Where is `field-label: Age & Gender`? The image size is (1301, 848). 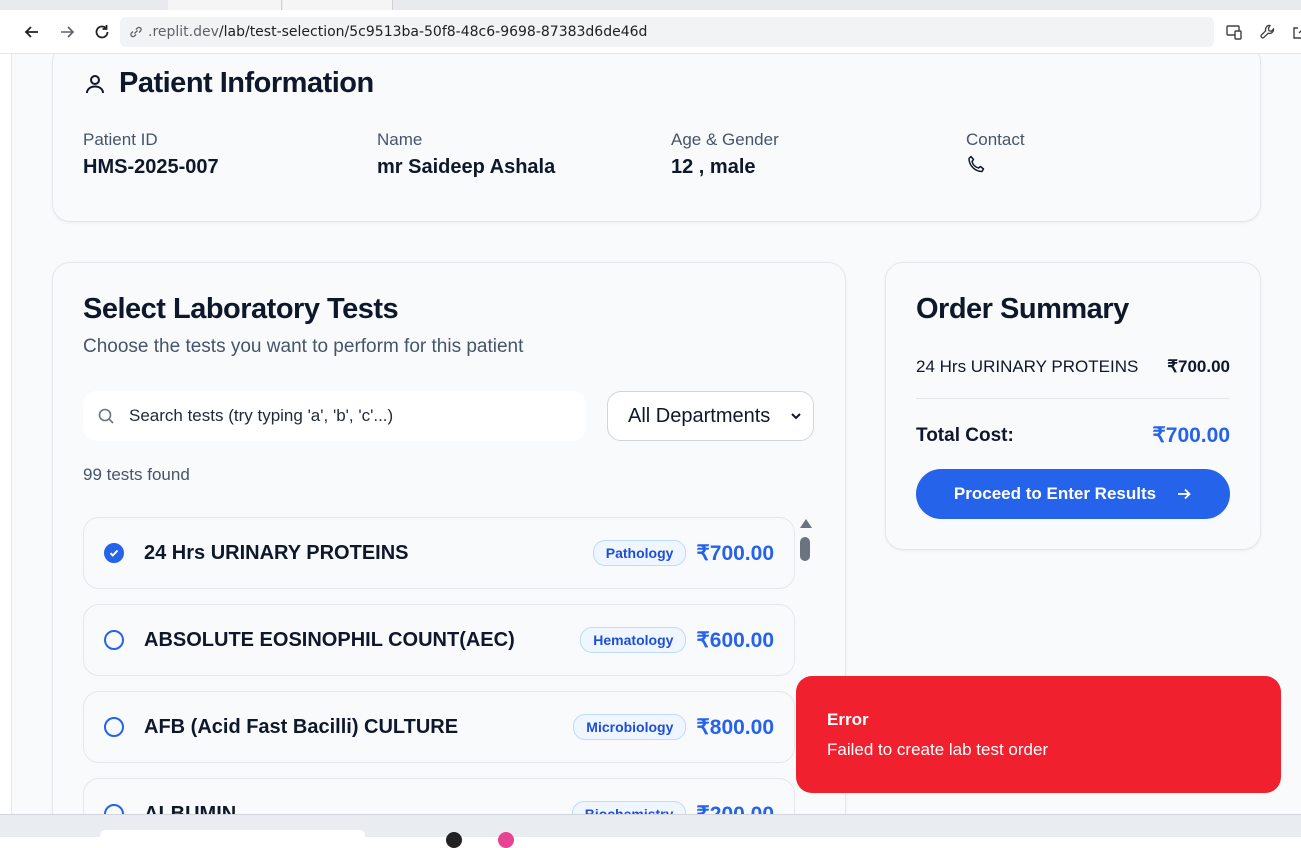
field-label: Age & Gender is located at coordinates (725, 139).